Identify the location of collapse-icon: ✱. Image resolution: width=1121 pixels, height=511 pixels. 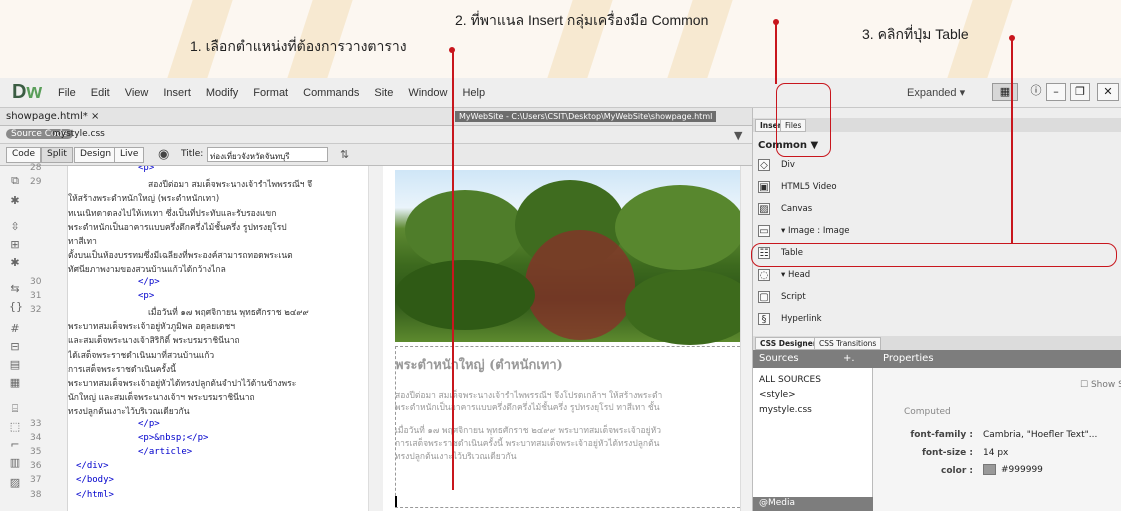
(15, 200).